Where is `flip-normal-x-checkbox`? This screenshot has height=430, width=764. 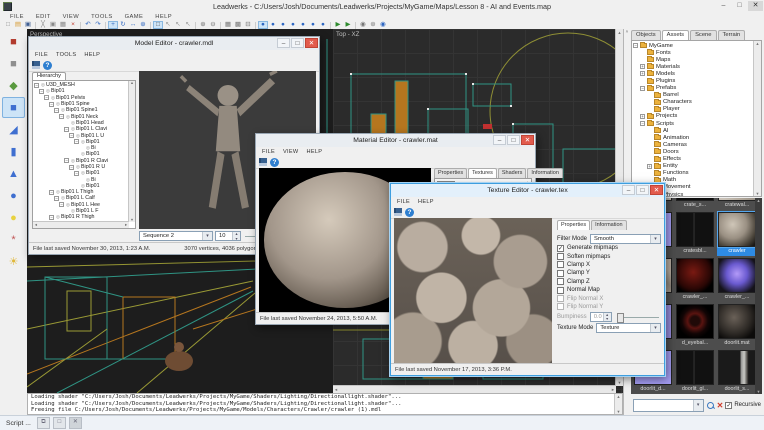 flip-normal-x-checkbox is located at coordinates (560, 299).